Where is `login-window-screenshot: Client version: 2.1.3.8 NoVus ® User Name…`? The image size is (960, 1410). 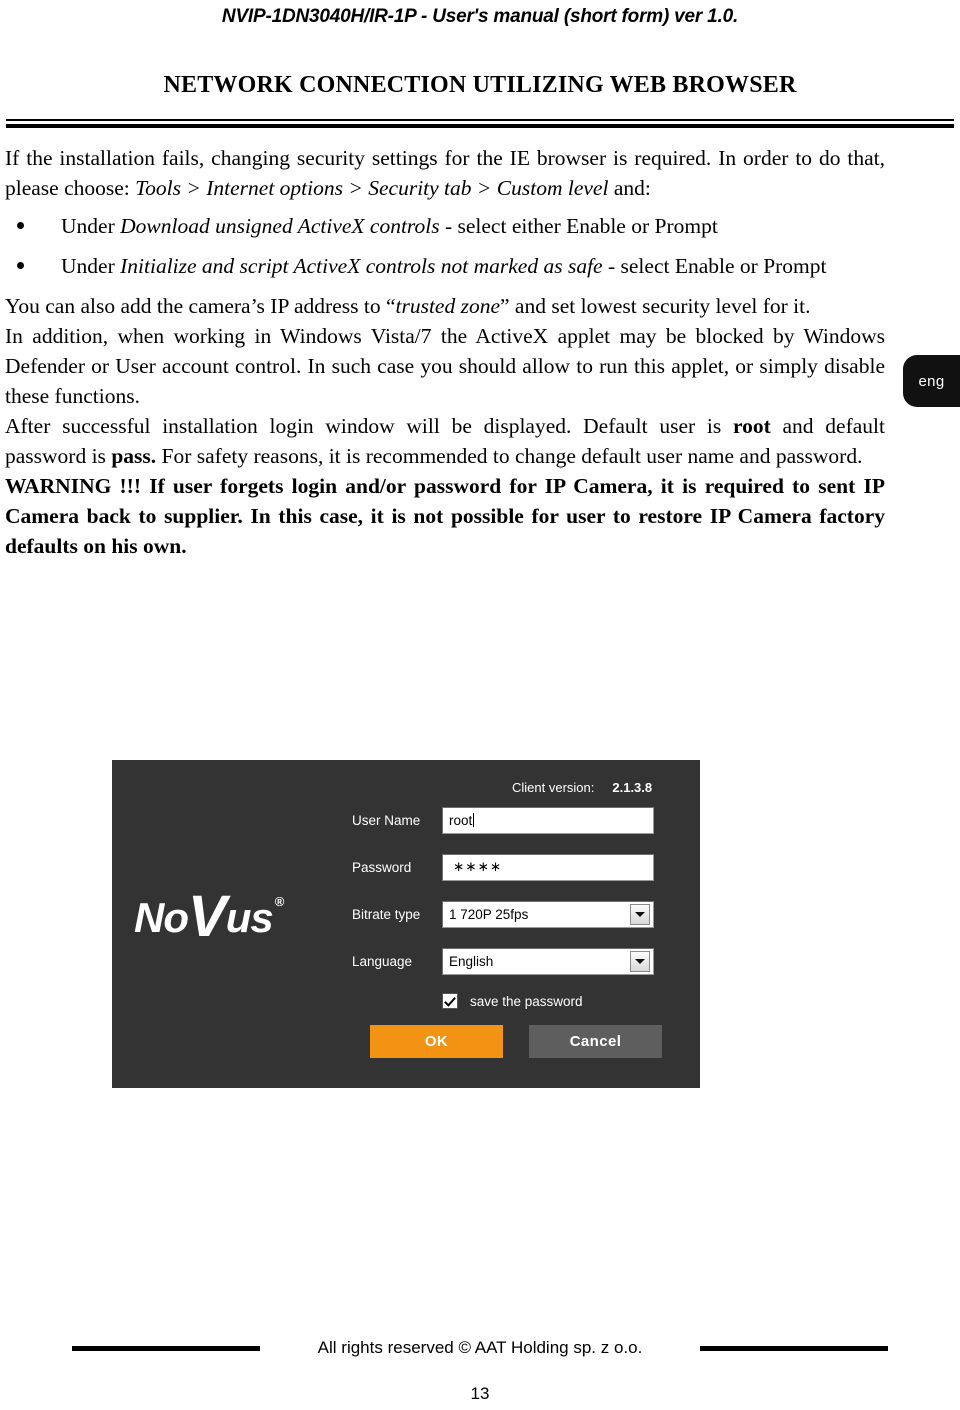
login-window-screenshot: Client version: 2.1.3.8 NoVus ® User Name… is located at coordinates (406, 924).